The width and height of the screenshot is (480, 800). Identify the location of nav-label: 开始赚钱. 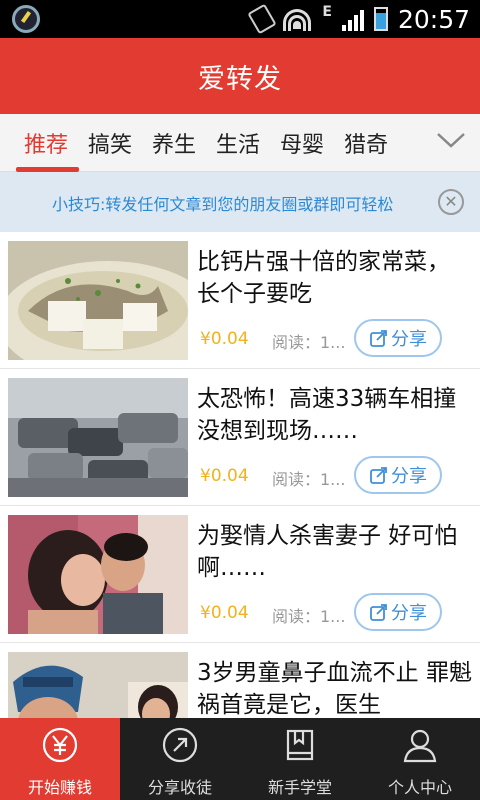
(59, 787).